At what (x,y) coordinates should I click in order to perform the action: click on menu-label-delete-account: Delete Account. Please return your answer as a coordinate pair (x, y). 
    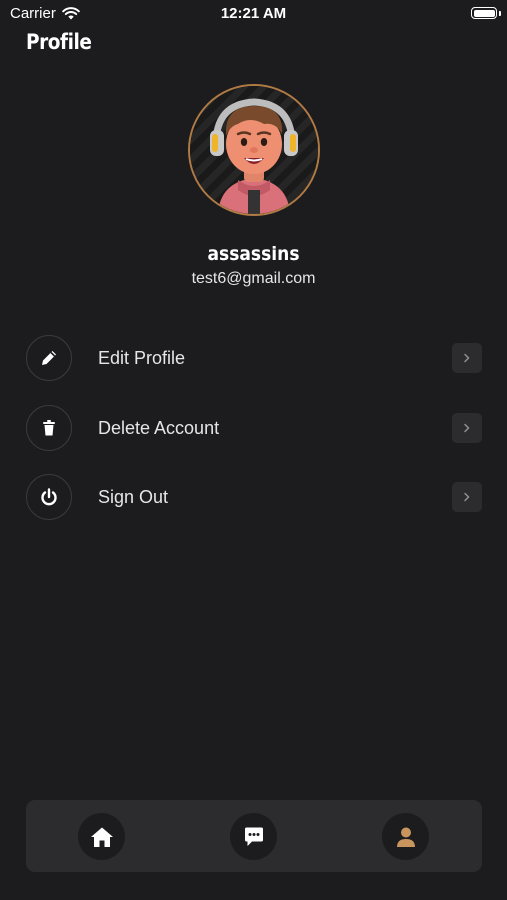
    Looking at the image, I should click on (159, 427).